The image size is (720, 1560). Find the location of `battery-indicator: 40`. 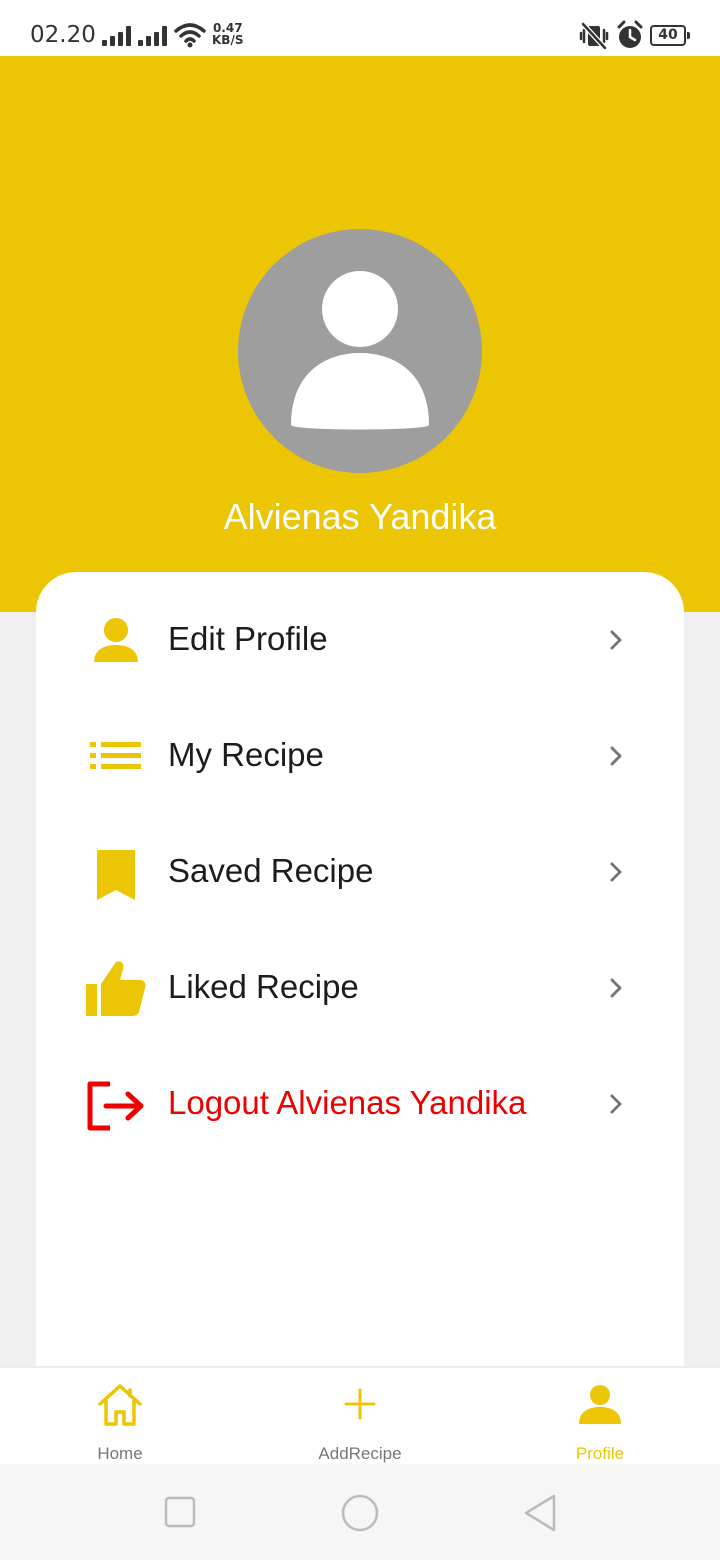

battery-indicator: 40 is located at coordinates (670, 35).